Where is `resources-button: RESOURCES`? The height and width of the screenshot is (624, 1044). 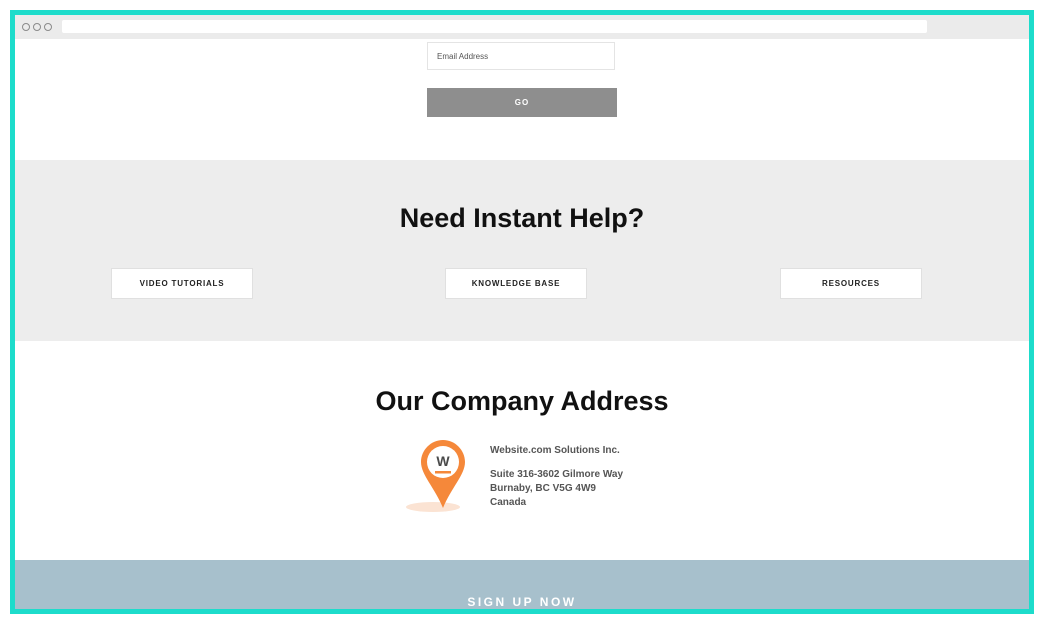 resources-button: RESOURCES is located at coordinates (851, 283).